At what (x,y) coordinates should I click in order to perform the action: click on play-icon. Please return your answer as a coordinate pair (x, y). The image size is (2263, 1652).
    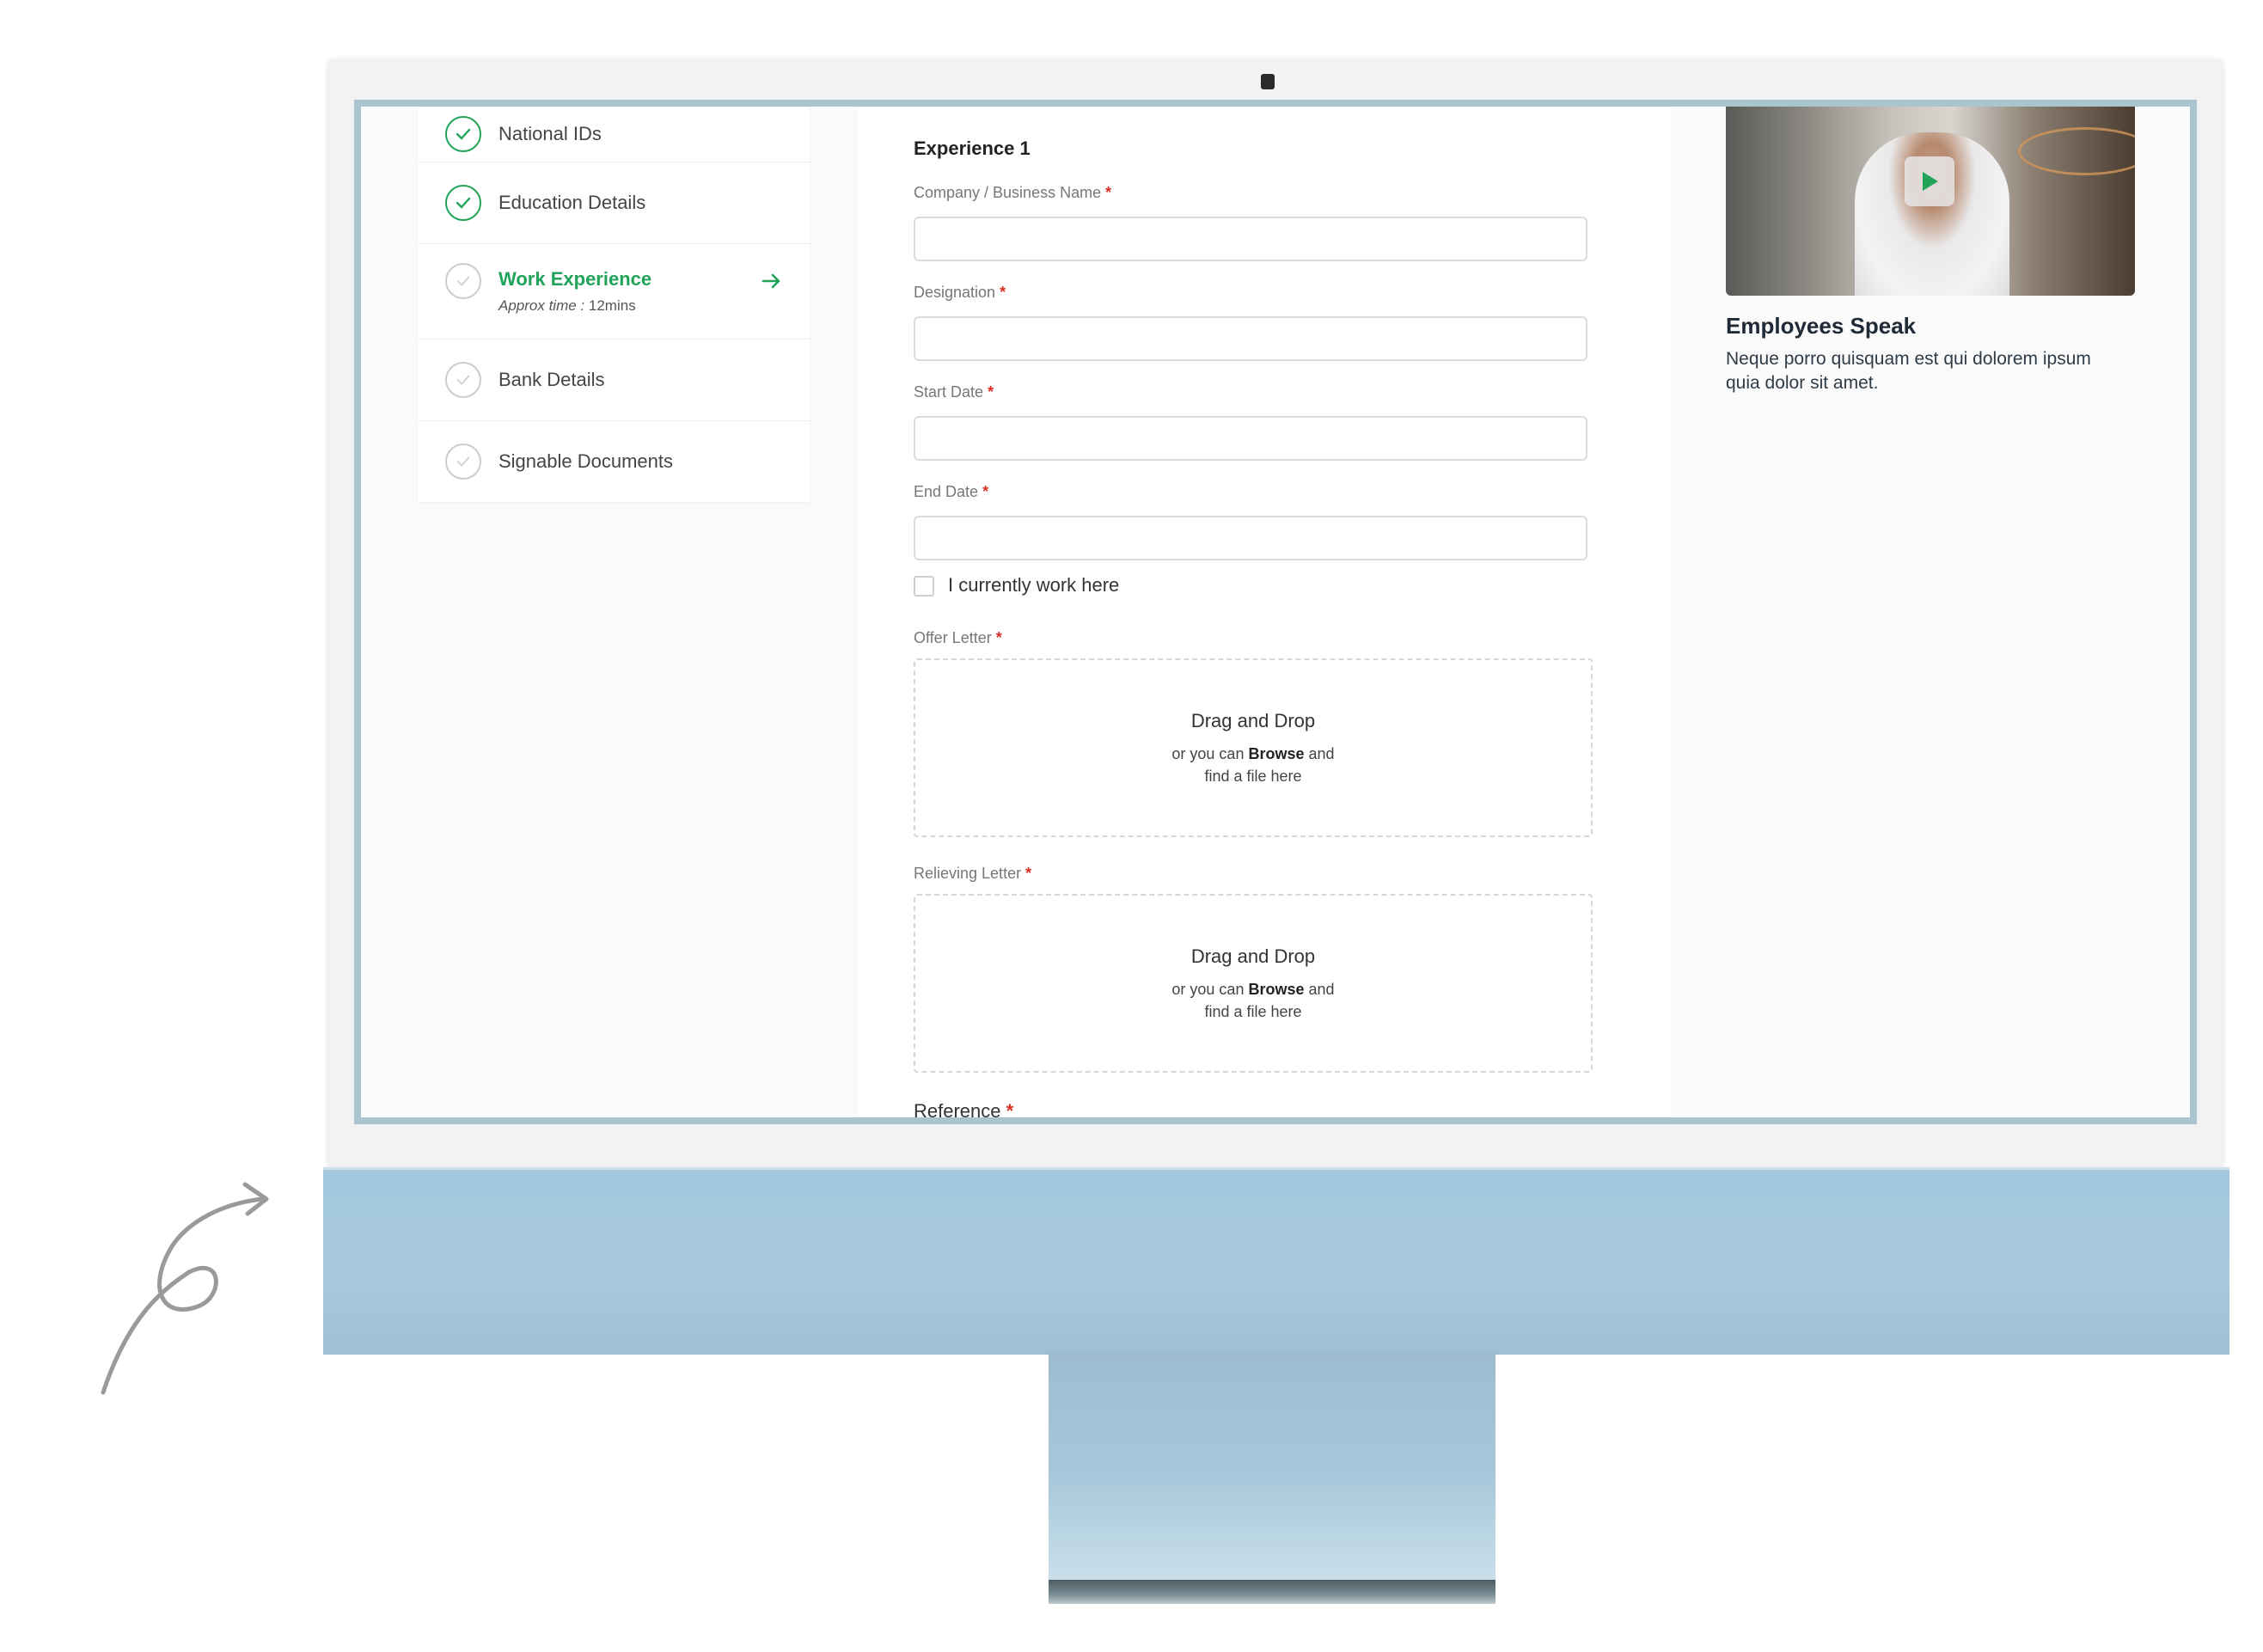
    Looking at the image, I should click on (1930, 181).